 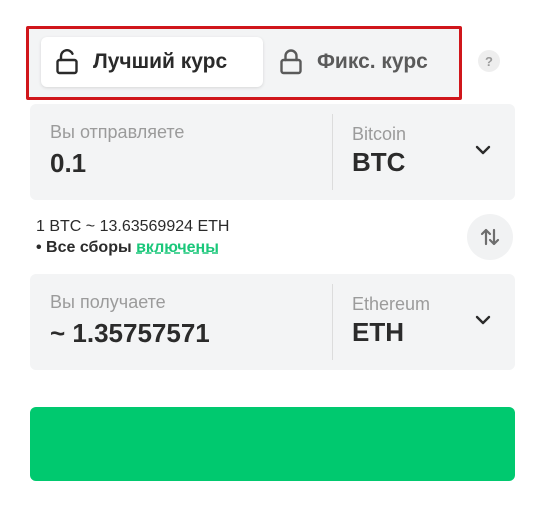 What do you see at coordinates (177, 247) in the screenshot?
I see `fees-included-link: включены` at bounding box center [177, 247].